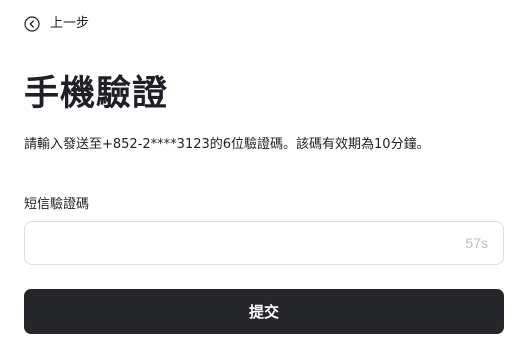 Image resolution: width=525 pixels, height=357 pixels. Describe the element at coordinates (32, 24) in the screenshot. I see `chevron-left-circle-icon` at that location.